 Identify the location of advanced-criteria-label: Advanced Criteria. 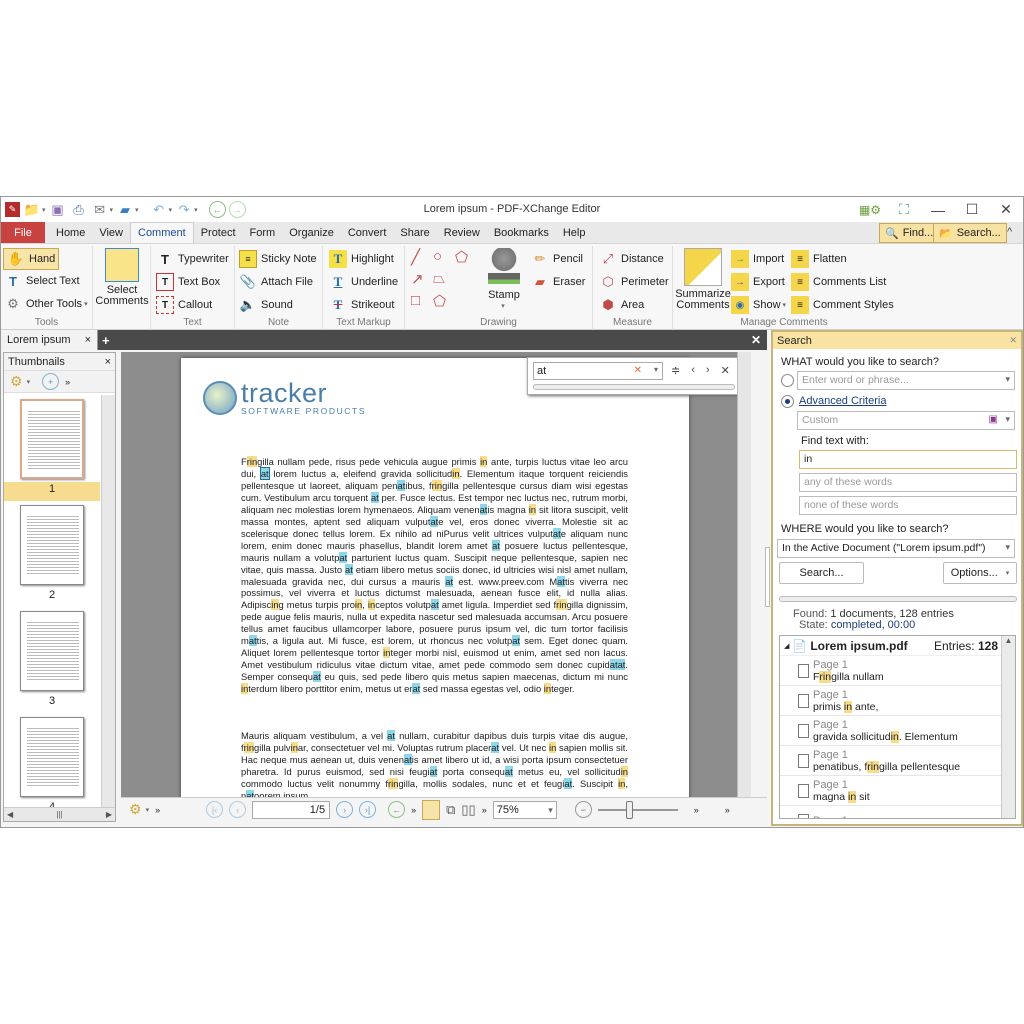
(842, 401).